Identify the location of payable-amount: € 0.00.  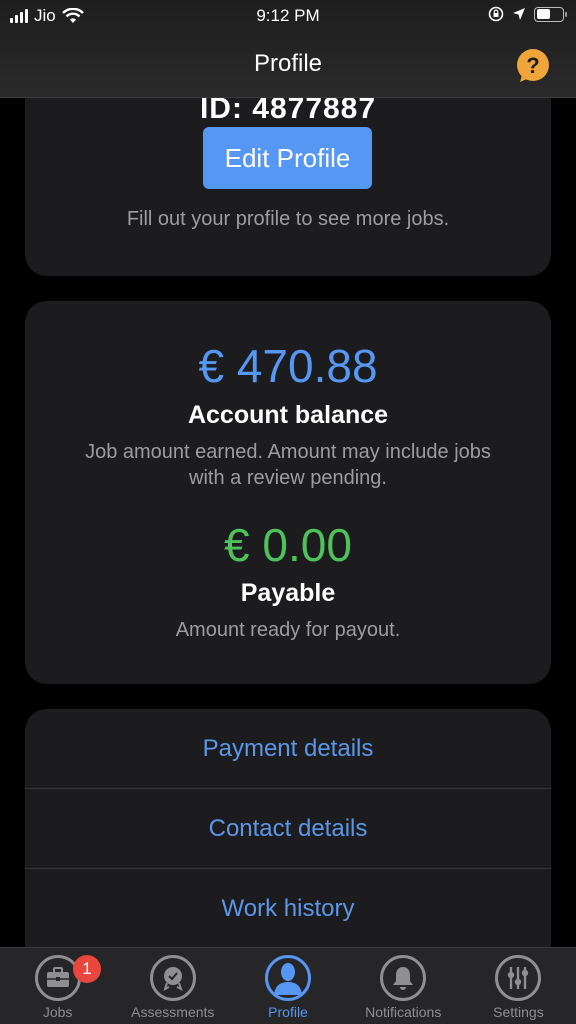
(288, 545).